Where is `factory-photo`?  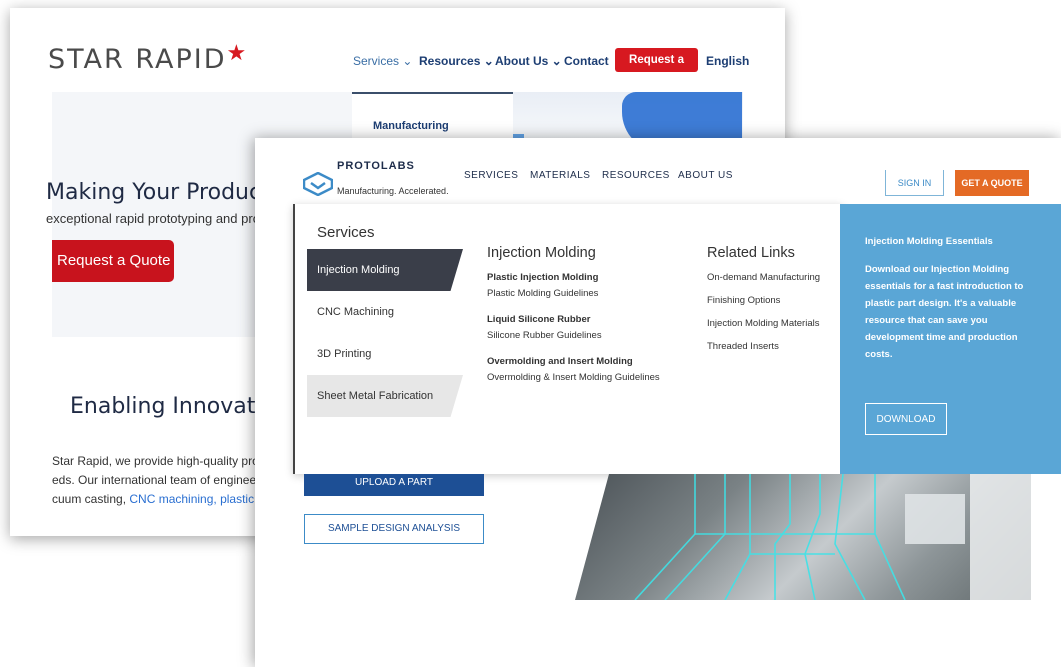
factory-photo is located at coordinates (803, 537).